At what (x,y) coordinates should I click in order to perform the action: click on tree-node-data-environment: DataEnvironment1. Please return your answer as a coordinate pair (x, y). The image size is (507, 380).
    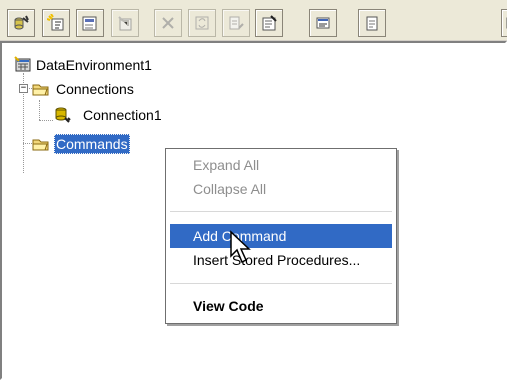
    Looking at the image, I should click on (112, 65).